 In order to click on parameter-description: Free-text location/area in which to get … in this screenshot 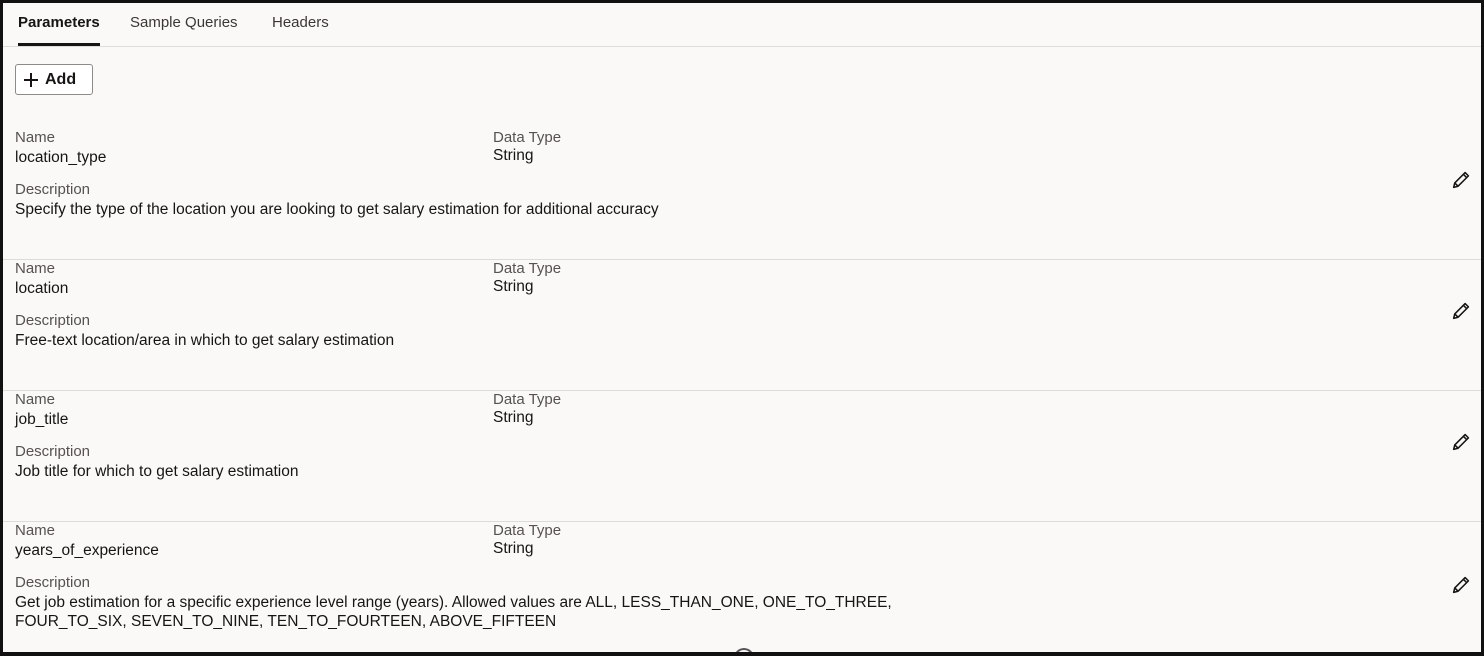, I will do `click(205, 340)`.